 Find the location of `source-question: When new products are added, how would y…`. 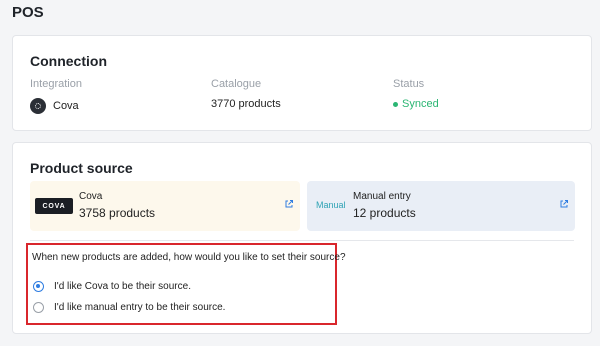

source-question: When new products are added, how would y… is located at coordinates (189, 257).